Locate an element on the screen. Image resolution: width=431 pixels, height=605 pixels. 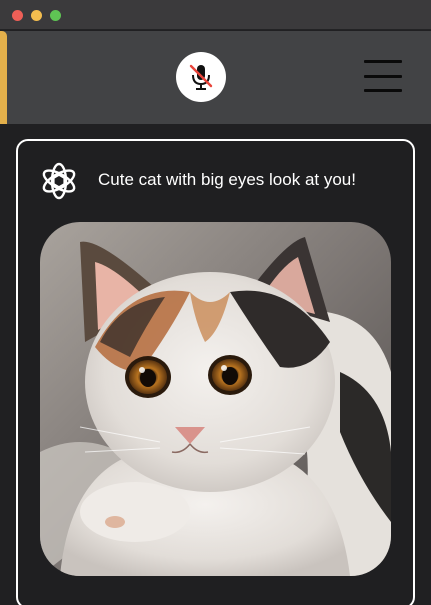
close-window-button is located at coordinates (17, 15).